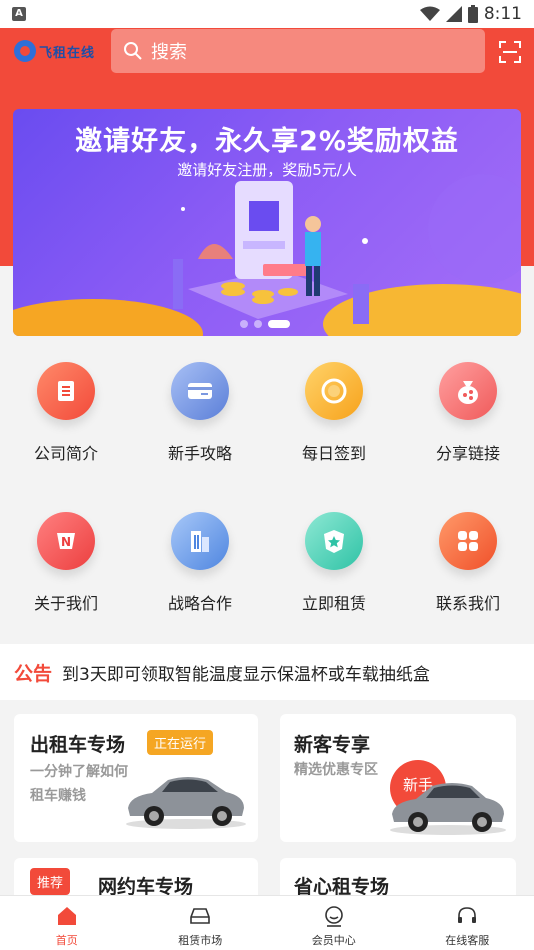  What do you see at coordinates (333, 453) in the screenshot?
I see `menu-item-label: 每日签到` at bounding box center [333, 453].